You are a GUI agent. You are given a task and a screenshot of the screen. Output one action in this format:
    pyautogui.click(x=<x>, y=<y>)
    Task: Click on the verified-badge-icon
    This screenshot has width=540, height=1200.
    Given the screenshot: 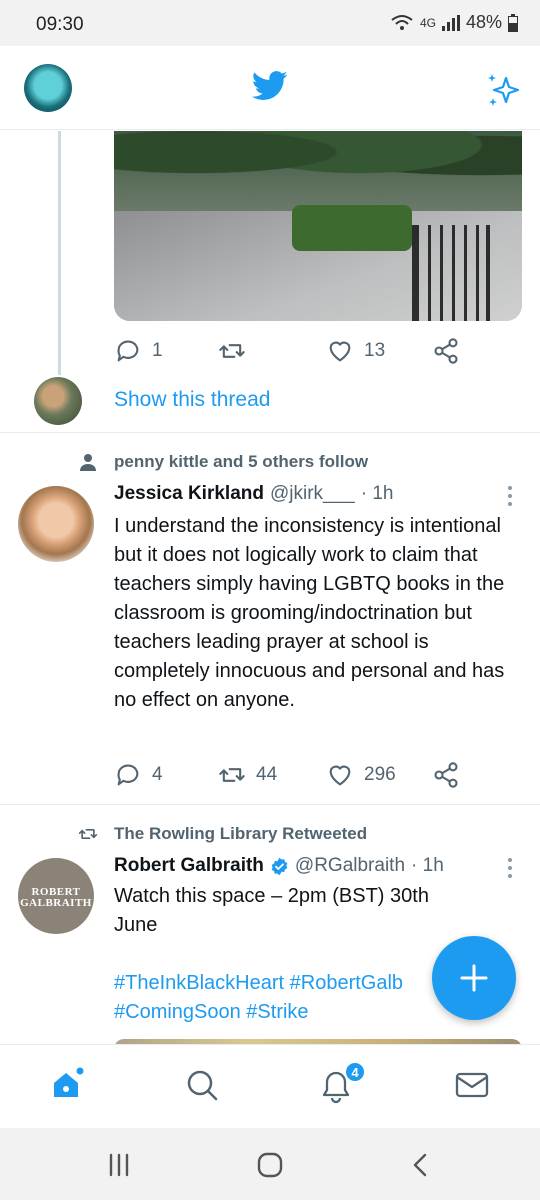 What is the action you would take?
    pyautogui.click(x=279, y=866)
    